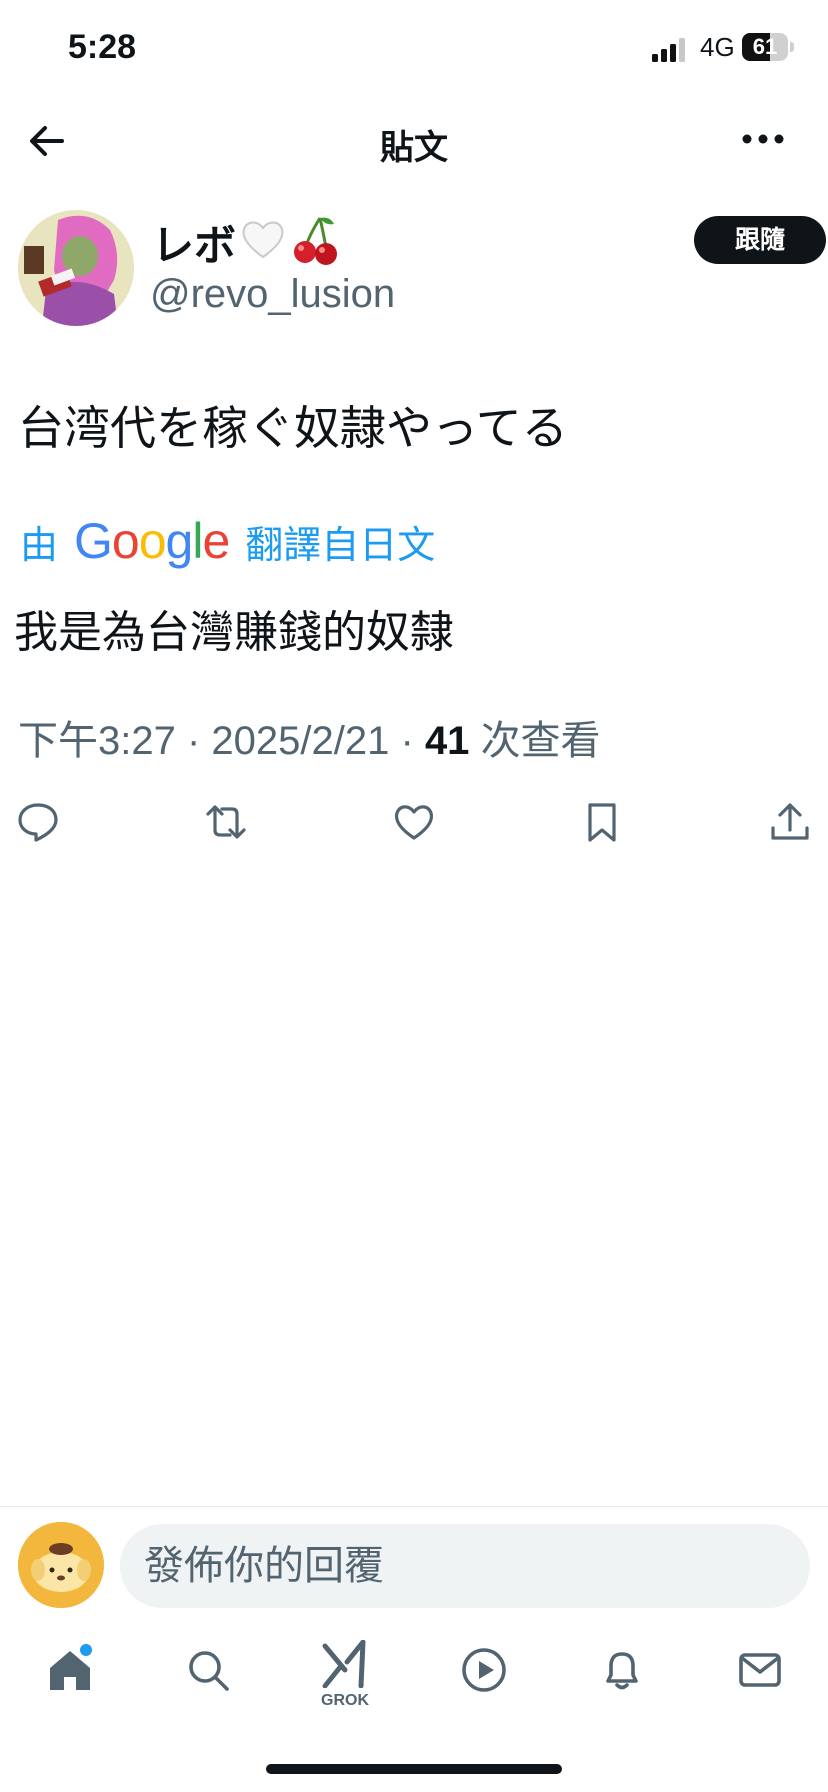 The height and width of the screenshot is (1792, 828). I want to click on pompompurin-avatar, so click(61, 1565).